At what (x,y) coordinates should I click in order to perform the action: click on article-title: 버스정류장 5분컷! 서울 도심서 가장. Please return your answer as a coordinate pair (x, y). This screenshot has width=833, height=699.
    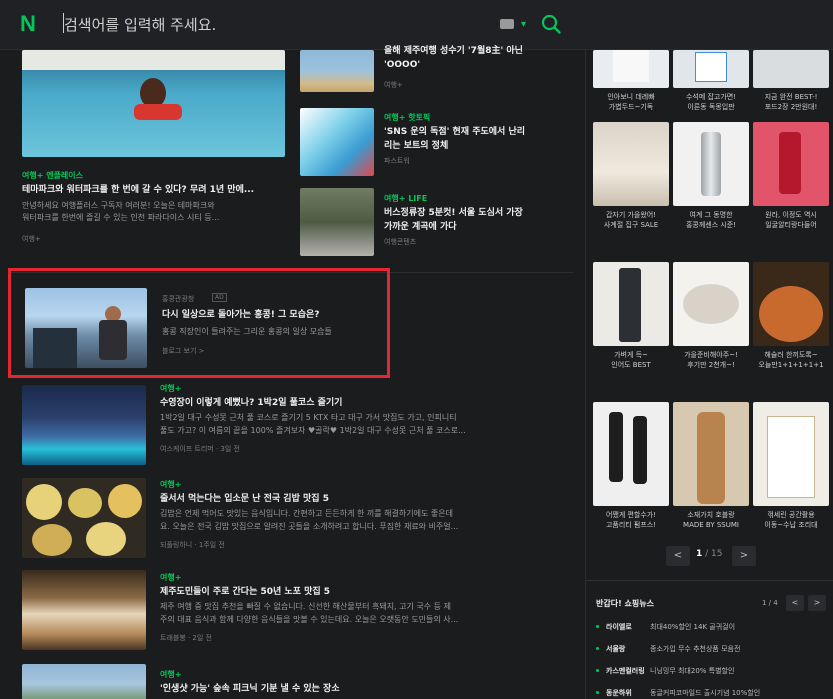
    Looking at the image, I should click on (474, 213).